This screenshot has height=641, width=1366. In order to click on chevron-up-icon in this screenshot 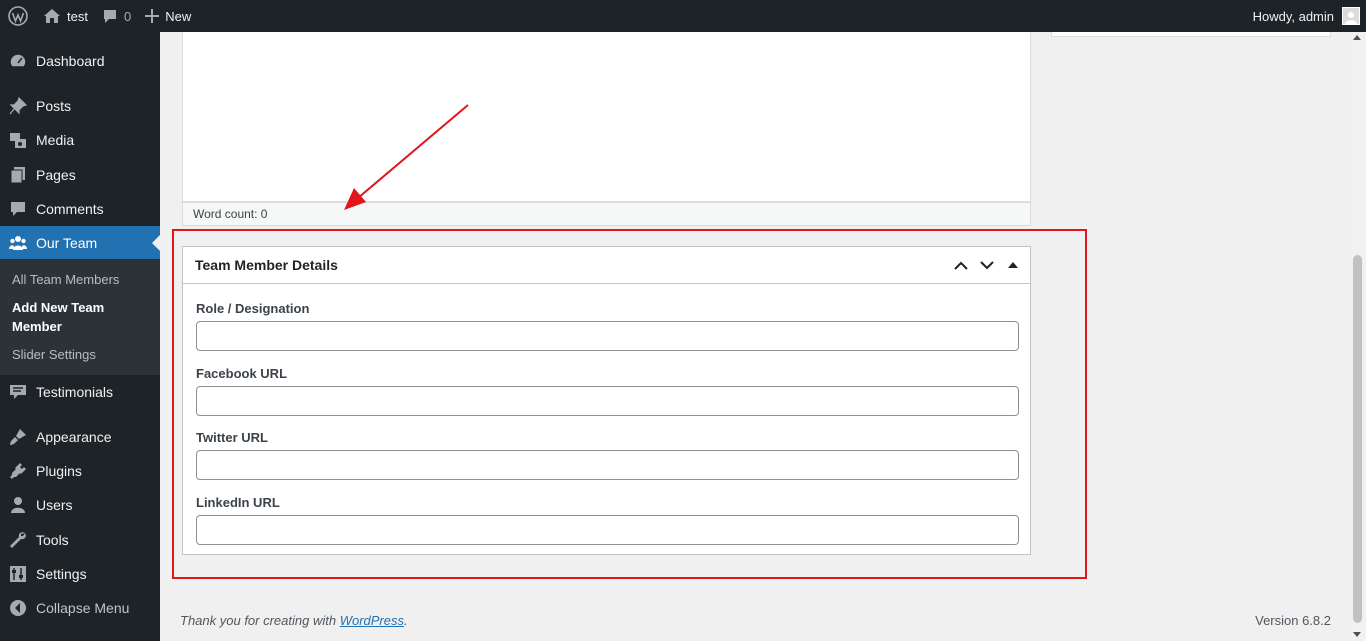, I will do `click(961, 265)`.